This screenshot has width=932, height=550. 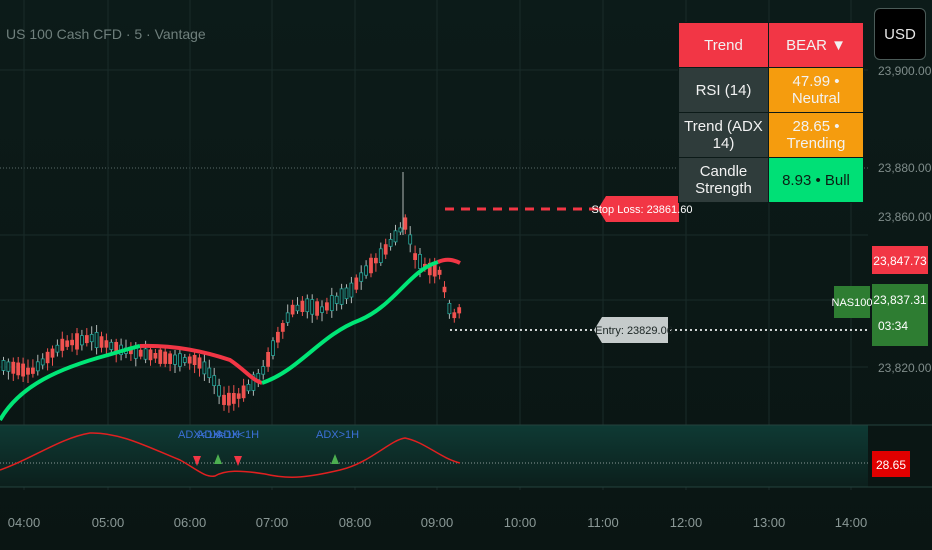 I want to click on svg-text: 07:00, so click(x=272, y=522).